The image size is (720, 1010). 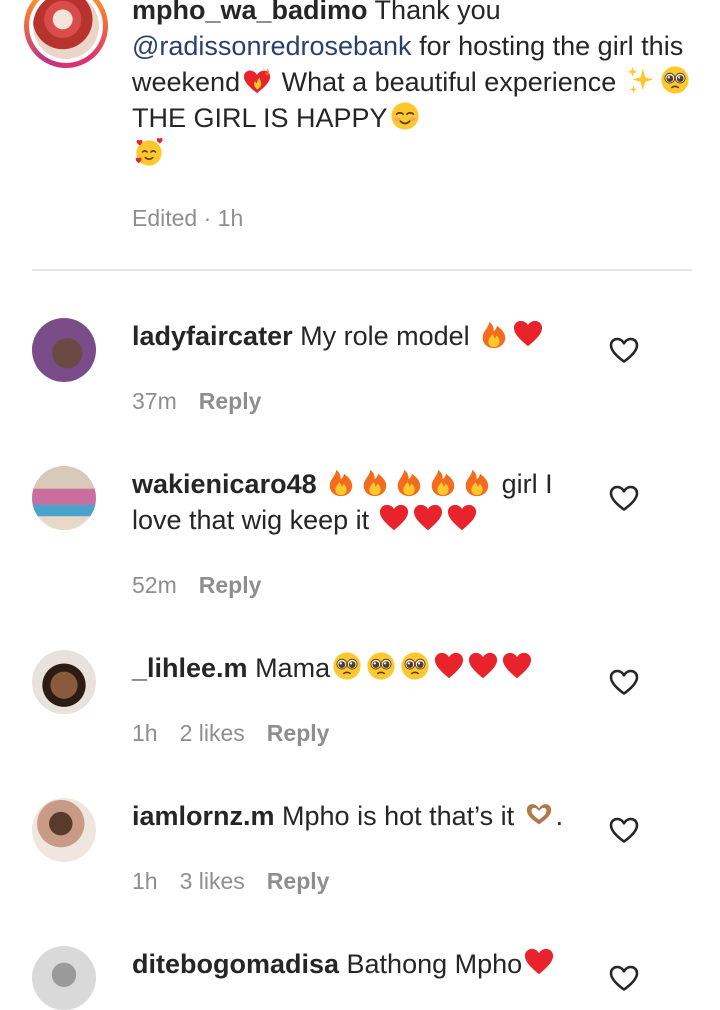 What do you see at coordinates (212, 733) in the screenshot?
I see `comment-likes: 2 likes` at bounding box center [212, 733].